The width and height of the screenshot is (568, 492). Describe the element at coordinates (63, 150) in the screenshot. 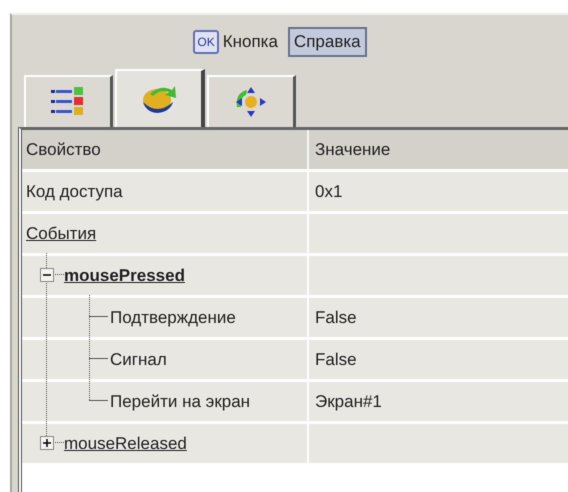

I see `column-header: Свойство` at that location.